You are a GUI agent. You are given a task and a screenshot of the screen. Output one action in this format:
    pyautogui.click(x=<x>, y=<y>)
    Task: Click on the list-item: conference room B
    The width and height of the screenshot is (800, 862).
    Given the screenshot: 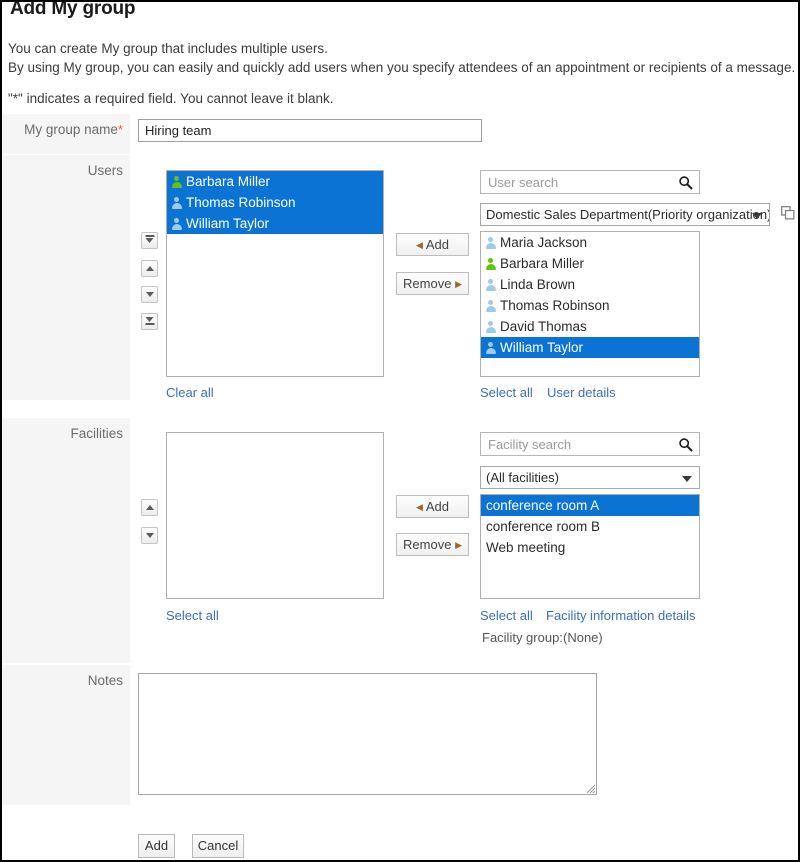 What is the action you would take?
    pyautogui.click(x=590, y=526)
    